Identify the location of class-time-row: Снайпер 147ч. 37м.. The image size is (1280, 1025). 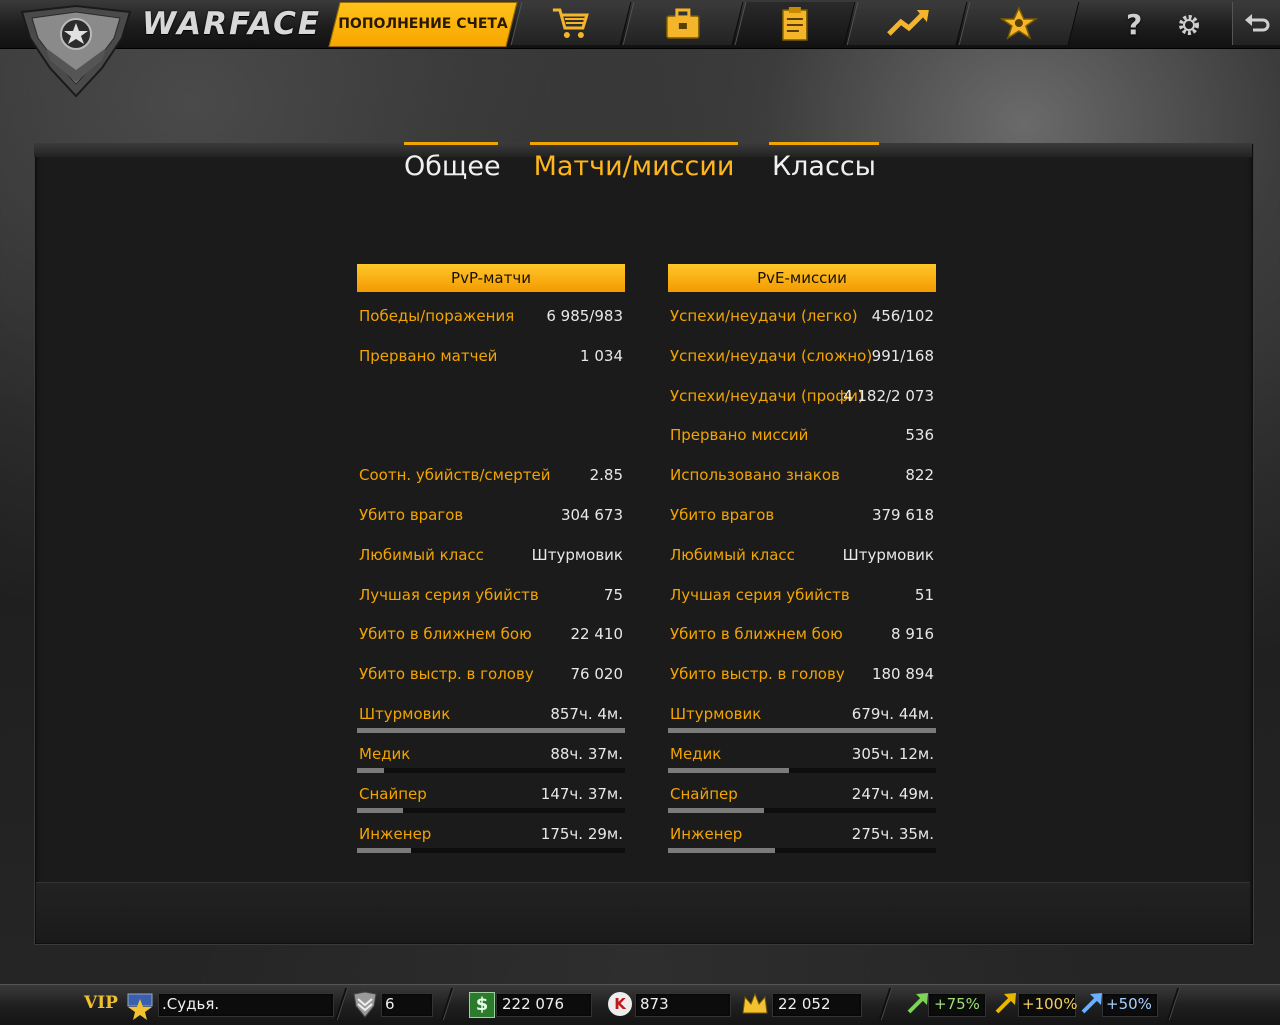
(491, 797).